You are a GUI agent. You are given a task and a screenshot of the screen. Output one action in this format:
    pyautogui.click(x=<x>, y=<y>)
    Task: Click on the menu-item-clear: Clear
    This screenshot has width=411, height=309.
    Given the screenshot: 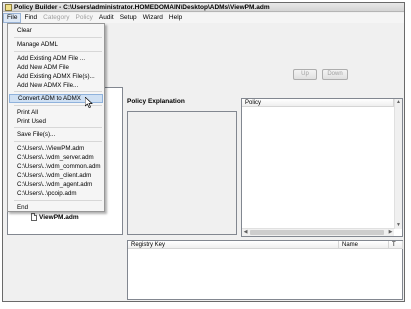 What is the action you would take?
    pyautogui.click(x=56, y=30)
    